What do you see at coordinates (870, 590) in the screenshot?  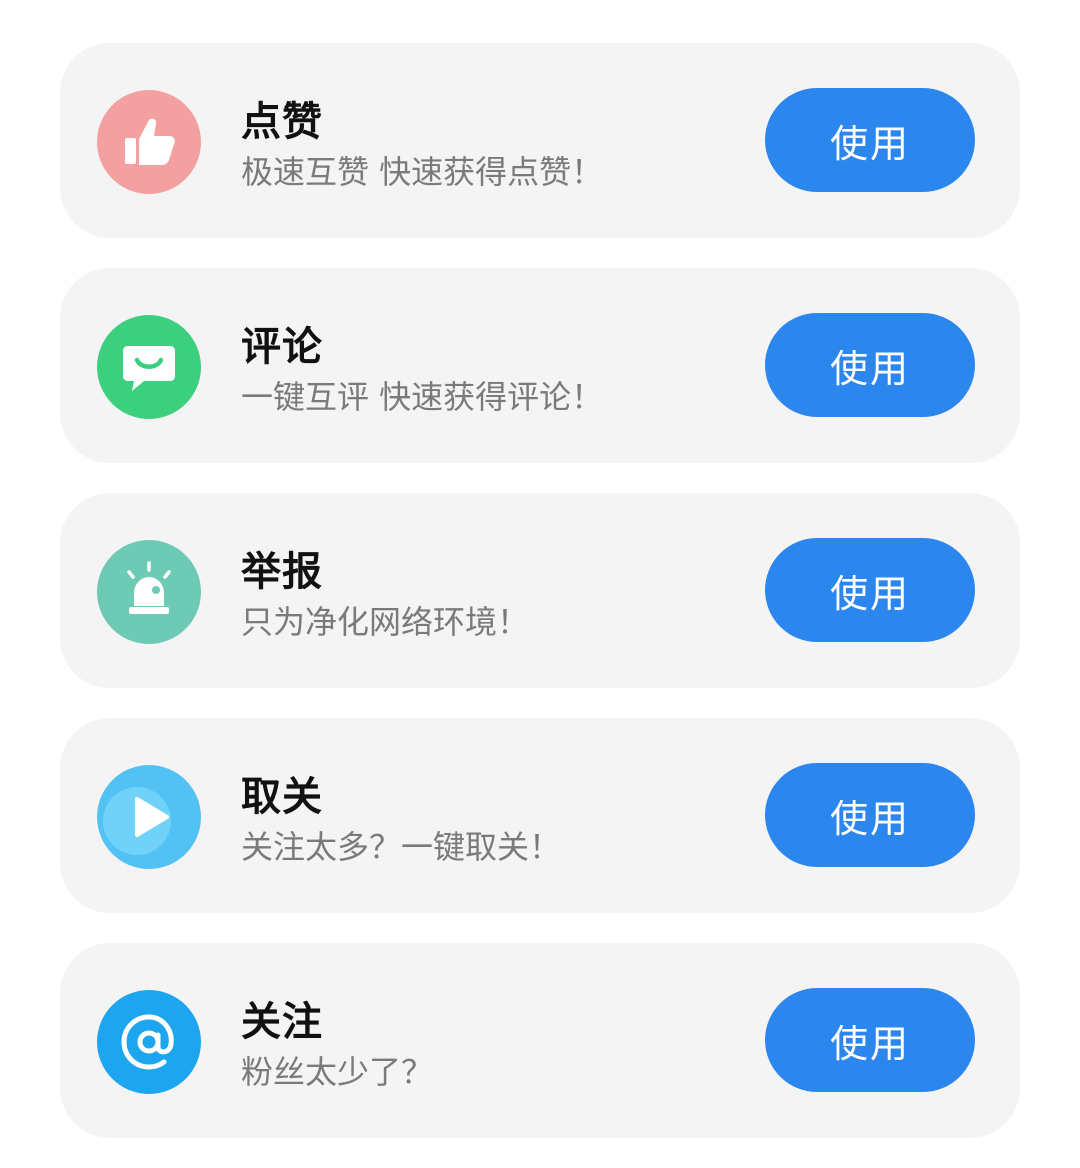 I see `use-button-report: 使用` at bounding box center [870, 590].